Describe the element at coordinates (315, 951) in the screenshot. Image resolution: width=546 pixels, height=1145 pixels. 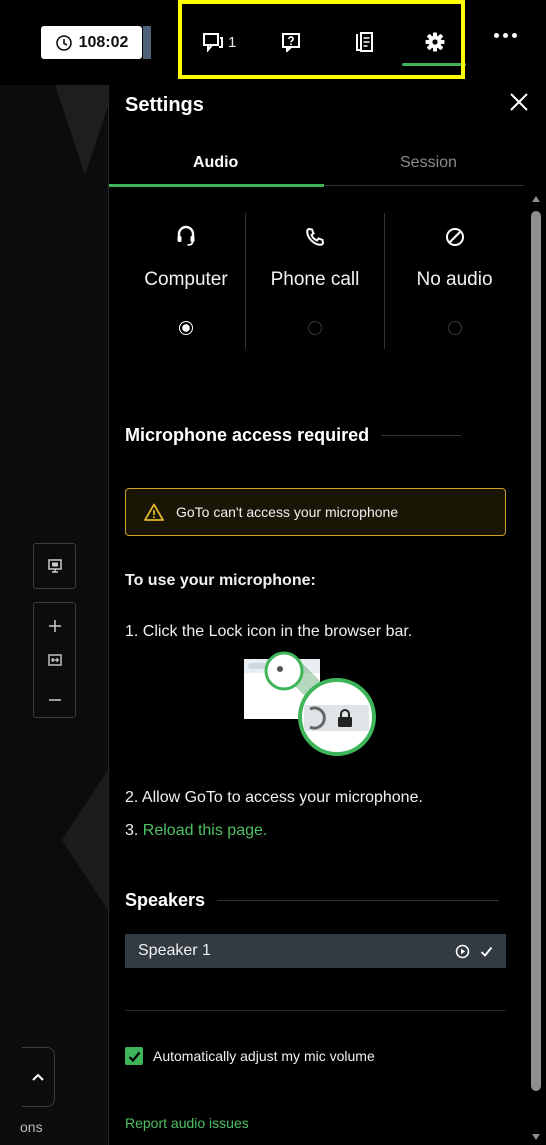
I see `speaker-select: Speaker 1` at that location.